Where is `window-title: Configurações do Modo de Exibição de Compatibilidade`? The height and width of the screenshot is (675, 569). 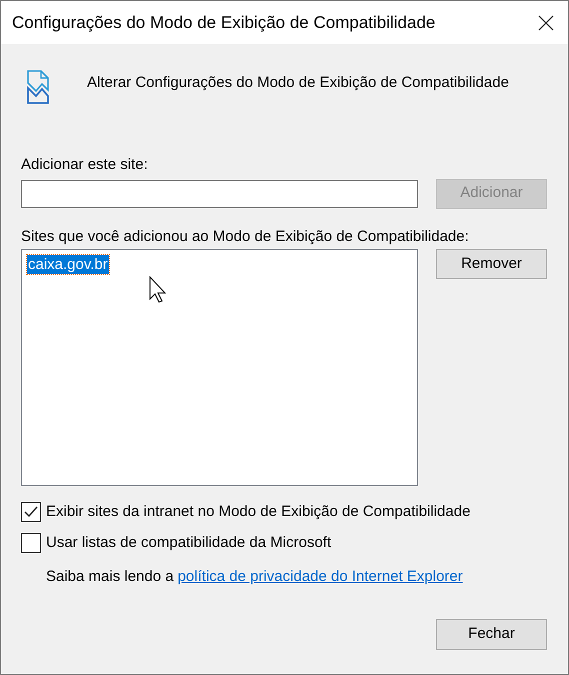 window-title: Configurações do Modo de Exibição de Compatibilidade is located at coordinates (224, 23).